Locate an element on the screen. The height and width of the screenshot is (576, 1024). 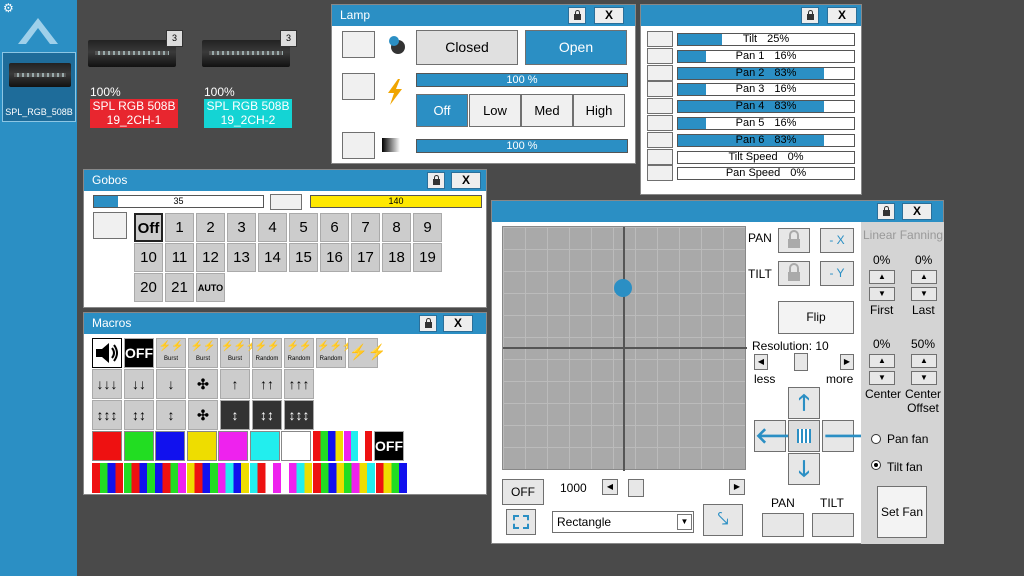
arrow-up-icon: 🡑 is located at coordinates (804, 403).